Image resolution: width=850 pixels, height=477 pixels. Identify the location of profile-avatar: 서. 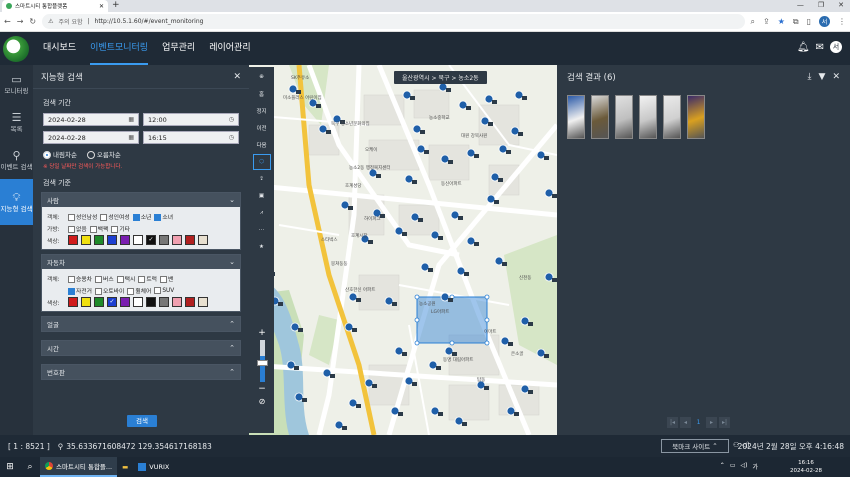
(824, 21).